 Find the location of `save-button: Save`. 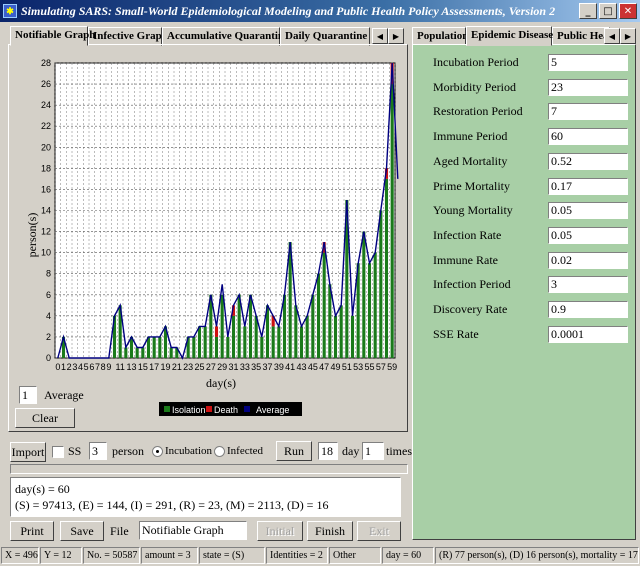

save-button: Save is located at coordinates (82, 531).